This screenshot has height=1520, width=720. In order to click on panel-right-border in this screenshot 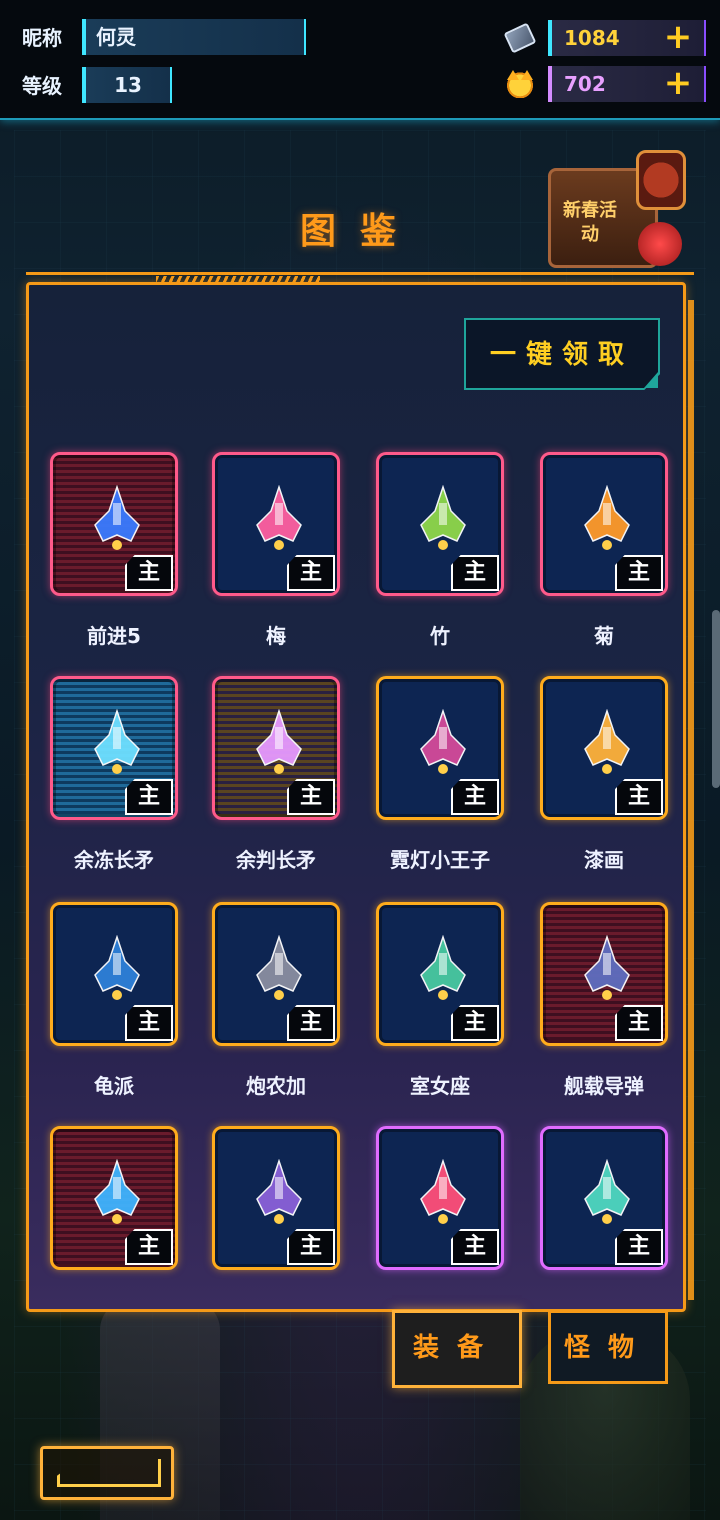, I will do `click(691, 800)`.